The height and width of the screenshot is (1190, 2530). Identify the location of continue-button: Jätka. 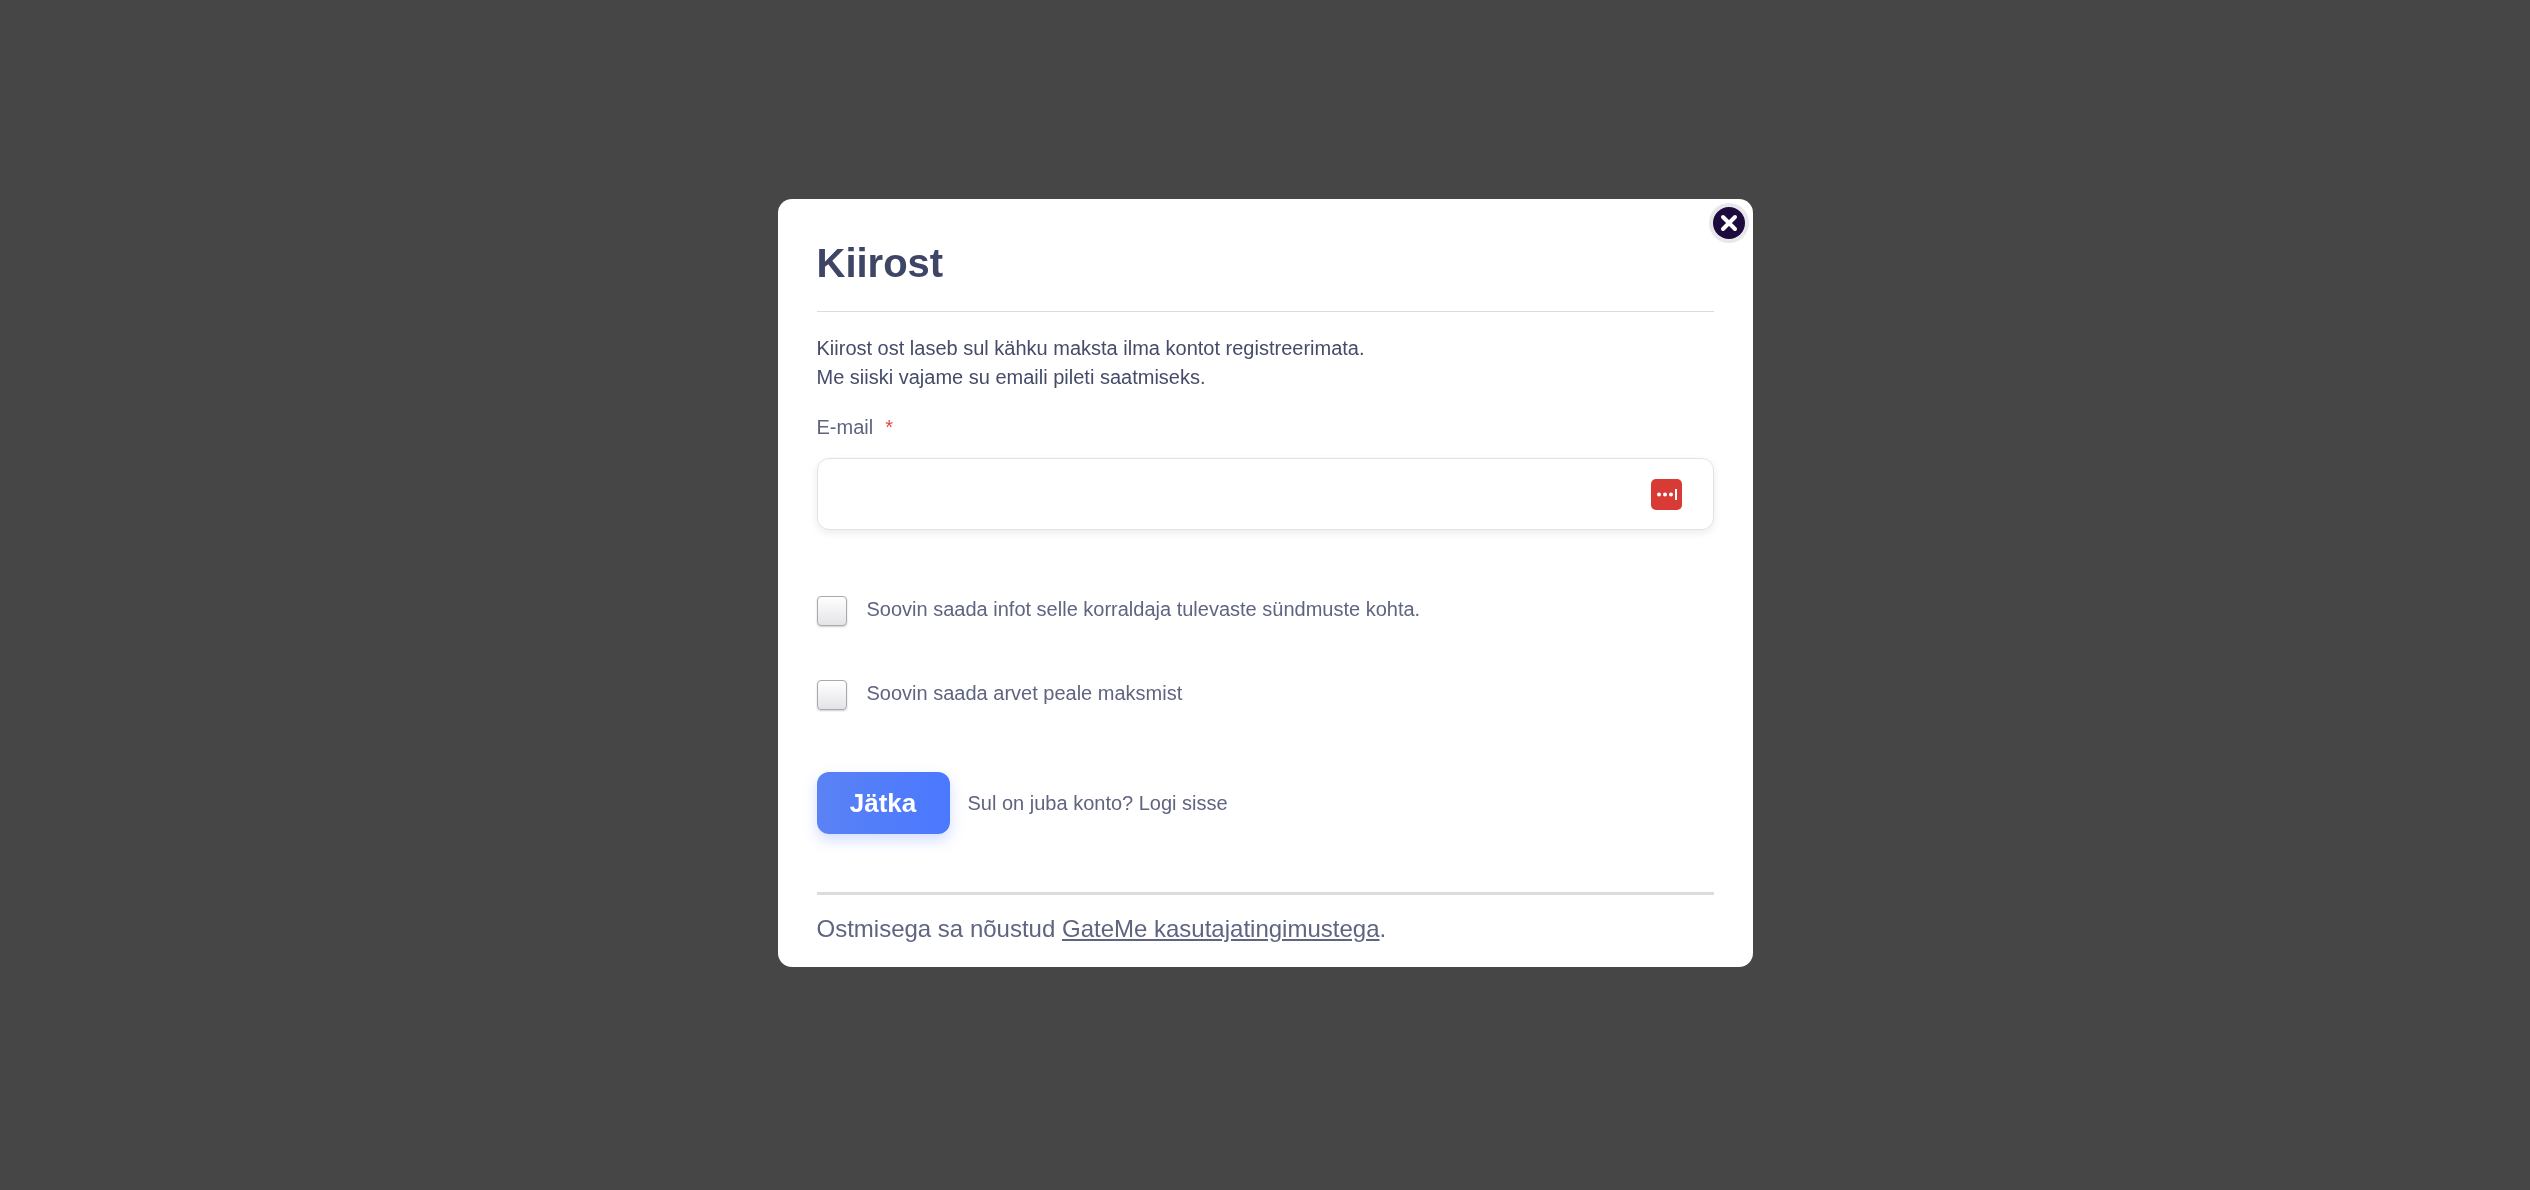
(883, 803).